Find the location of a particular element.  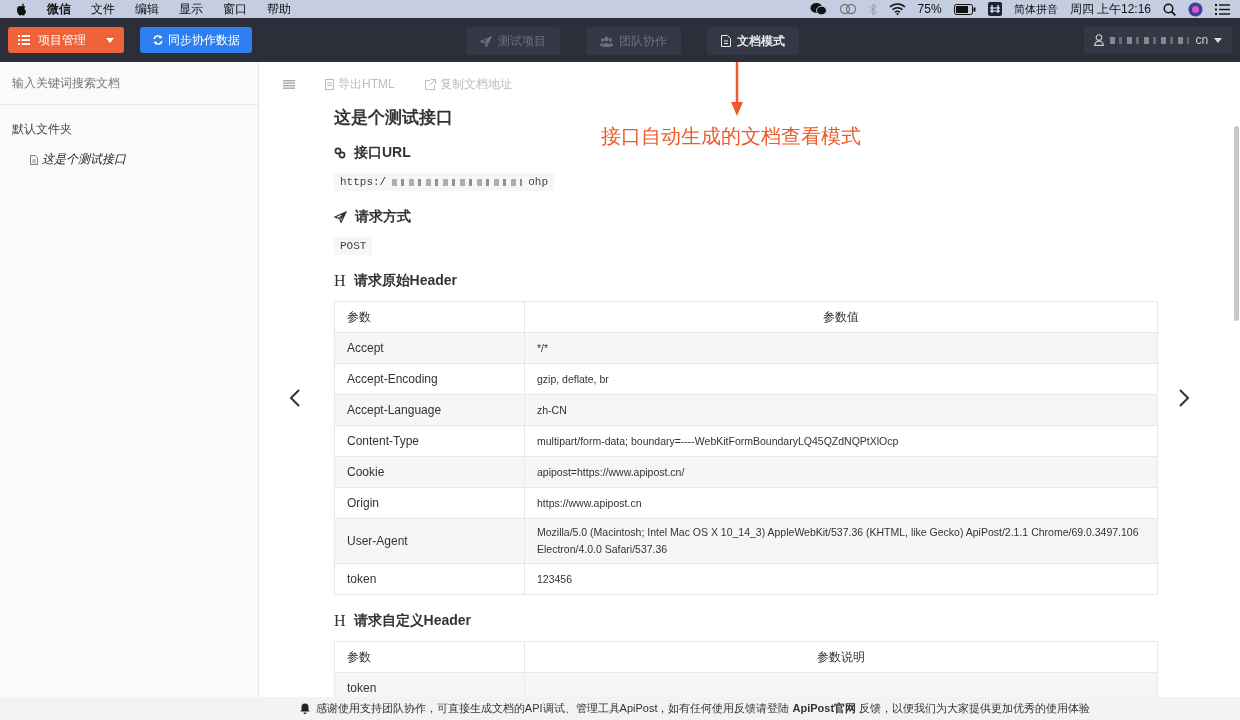

folder-item: 默认文件夹 is located at coordinates (129, 125).